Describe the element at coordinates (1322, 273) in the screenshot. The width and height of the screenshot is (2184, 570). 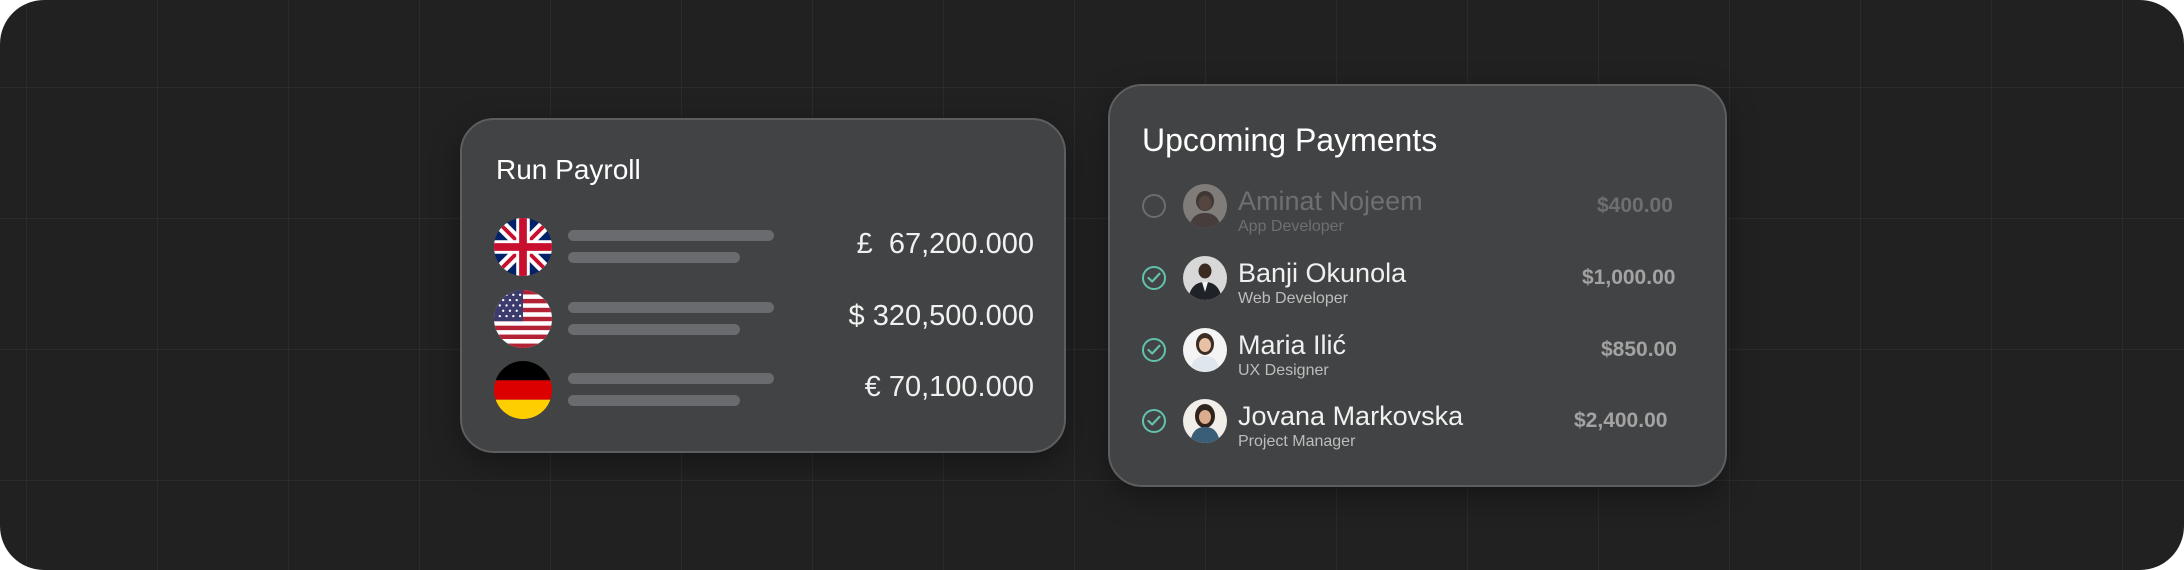
I see `employee-name: Banji Okunola` at that location.